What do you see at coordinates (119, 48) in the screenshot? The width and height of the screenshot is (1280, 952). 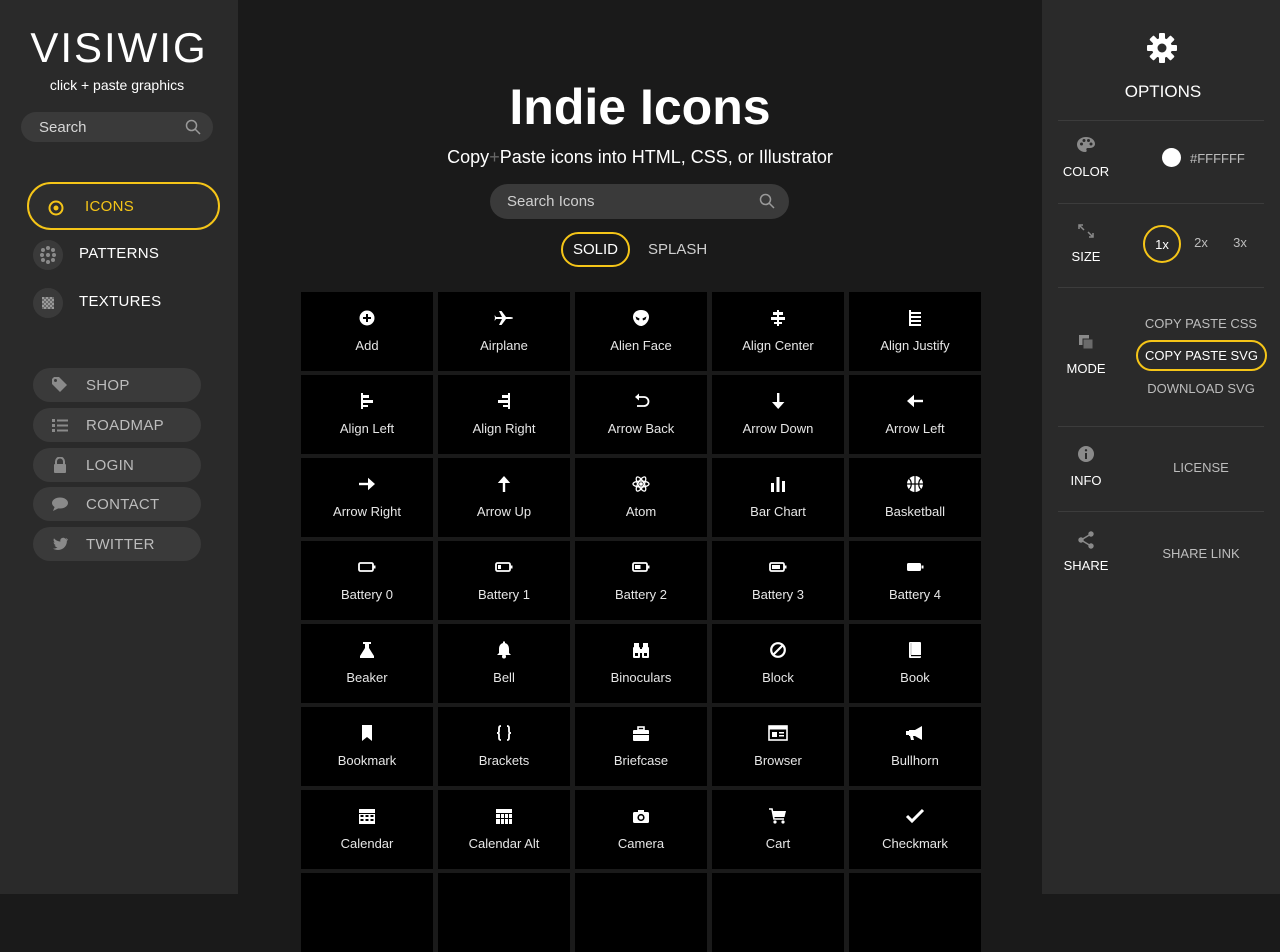 I see `logo: VISIWIG` at bounding box center [119, 48].